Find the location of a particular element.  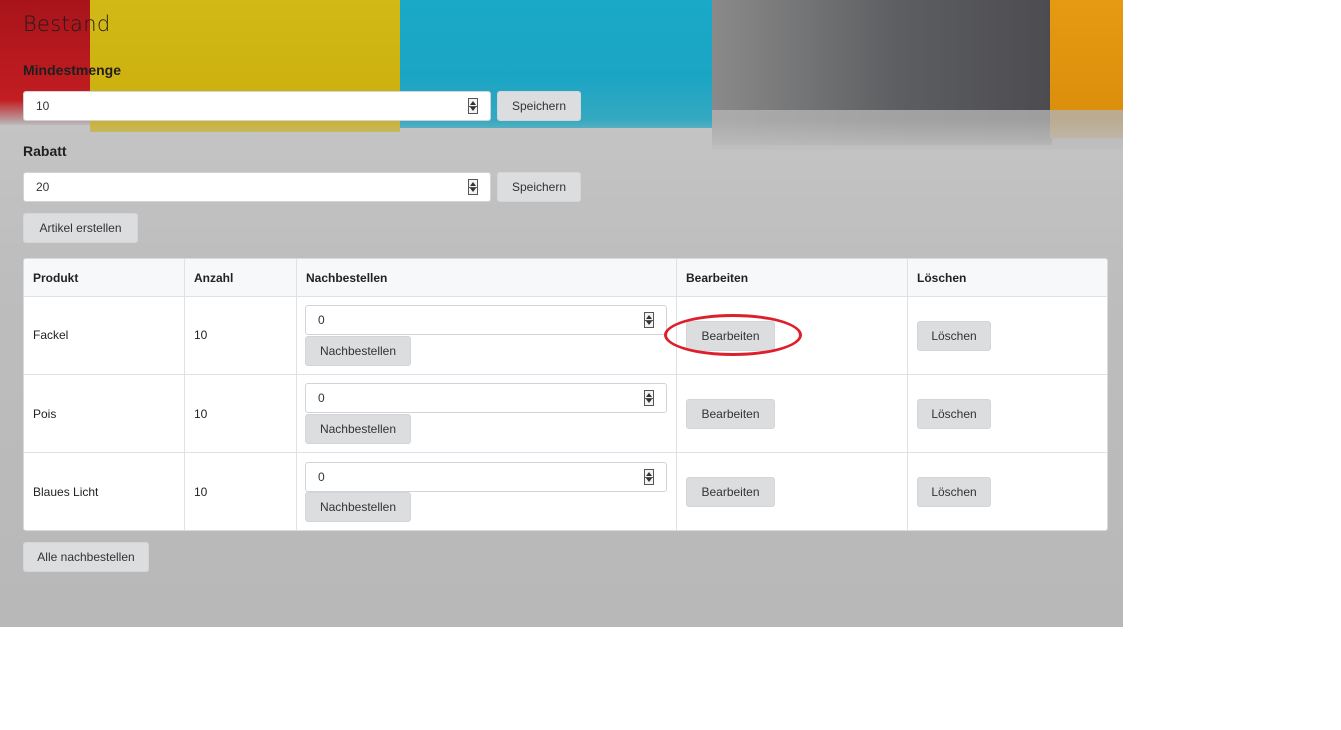

product-name: Fackel is located at coordinates (51, 335).